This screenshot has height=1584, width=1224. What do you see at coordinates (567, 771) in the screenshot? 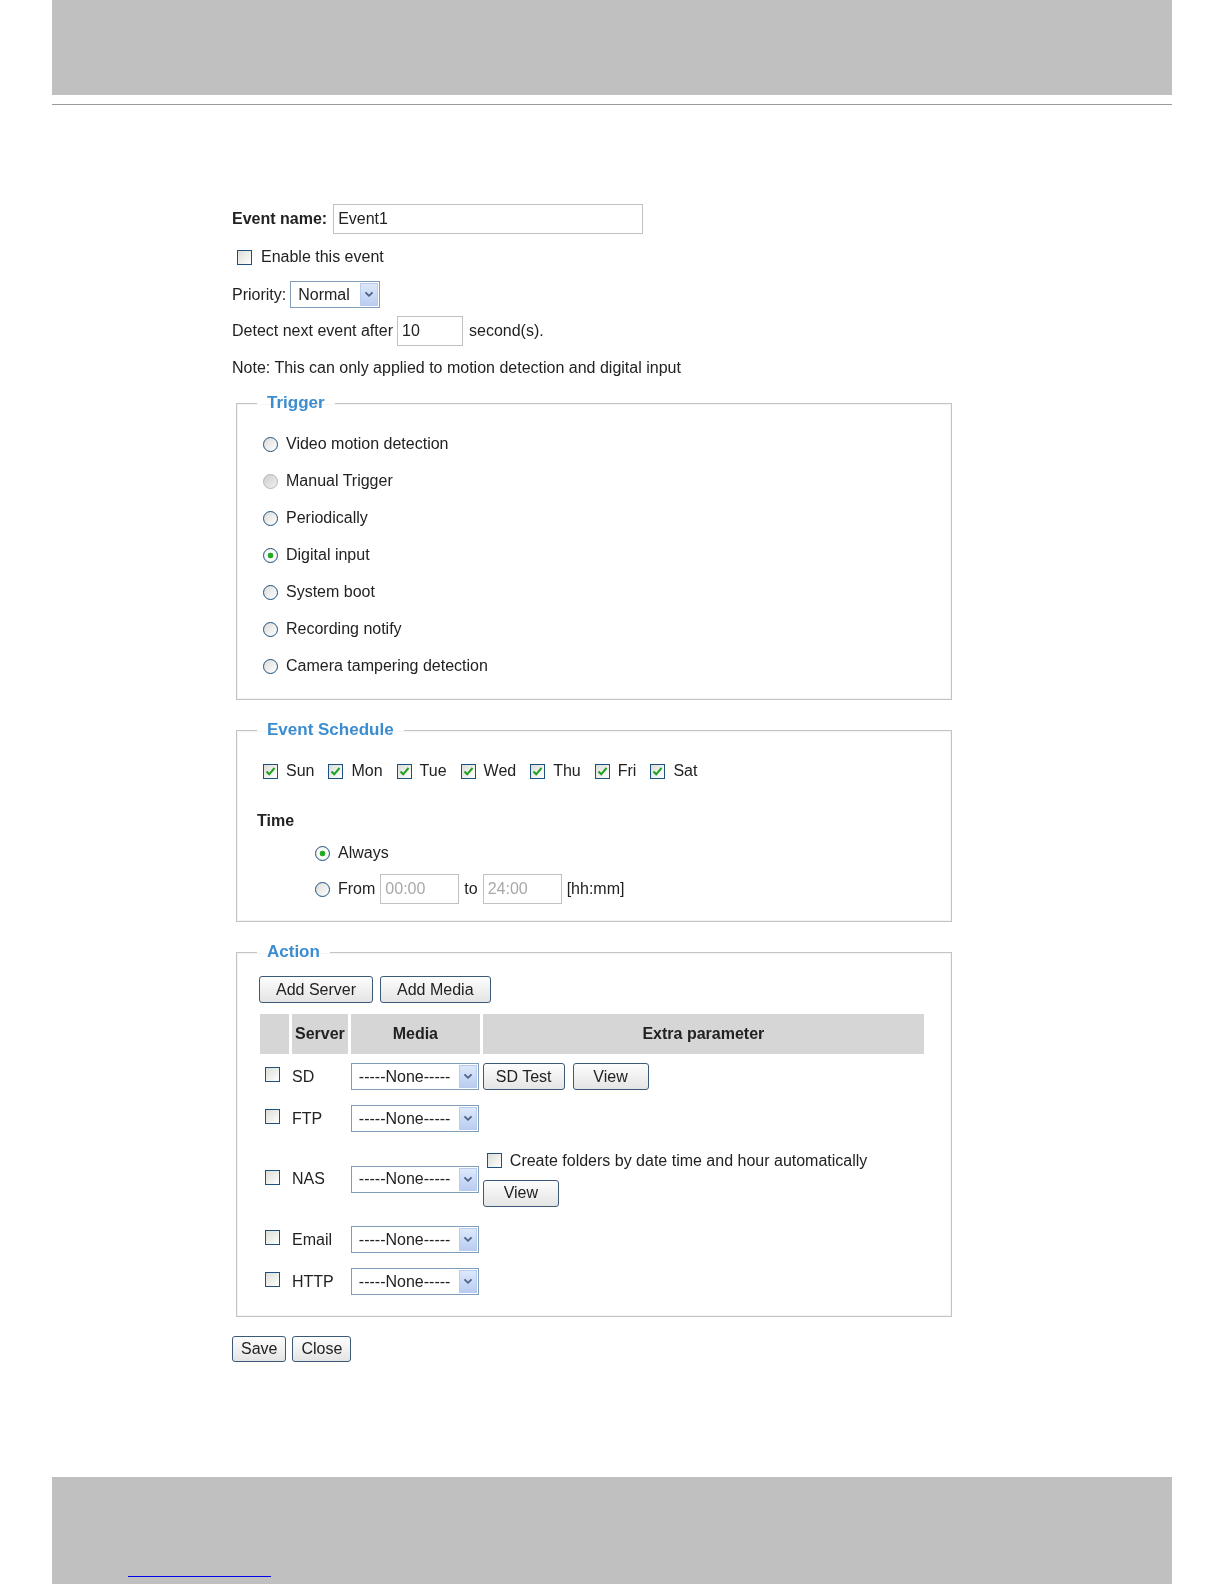
I see `day-label: Thu` at bounding box center [567, 771].